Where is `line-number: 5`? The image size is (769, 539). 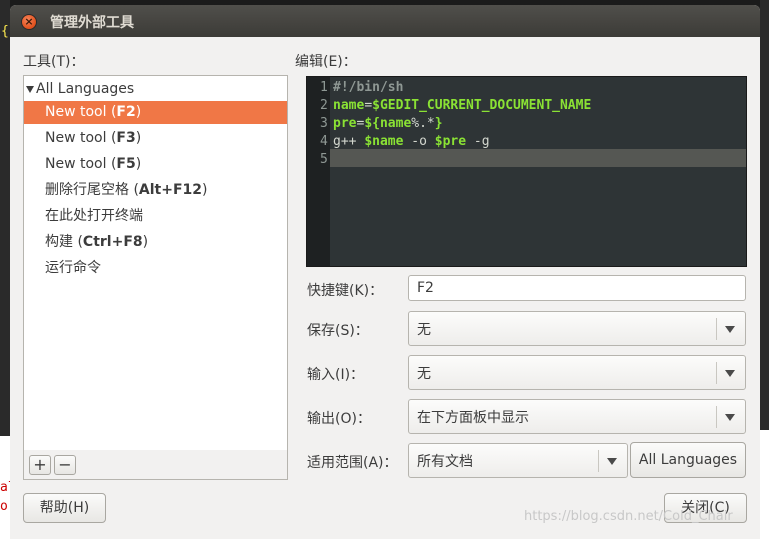
line-number: 5 is located at coordinates (324, 159).